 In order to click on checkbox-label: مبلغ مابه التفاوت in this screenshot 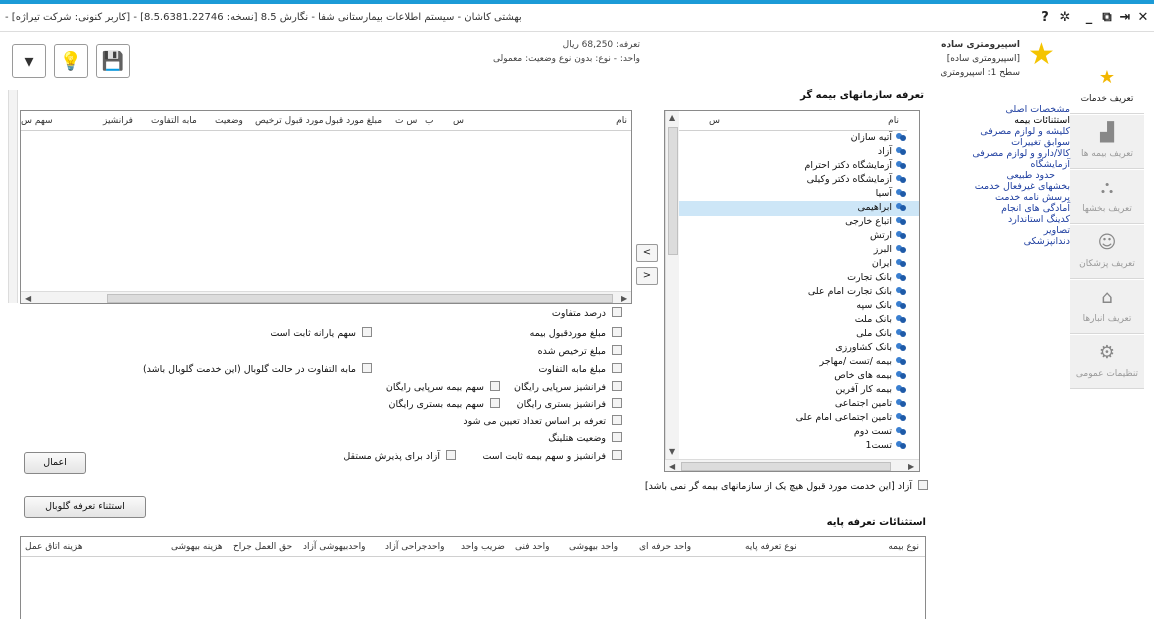, I will do `click(572, 369)`.